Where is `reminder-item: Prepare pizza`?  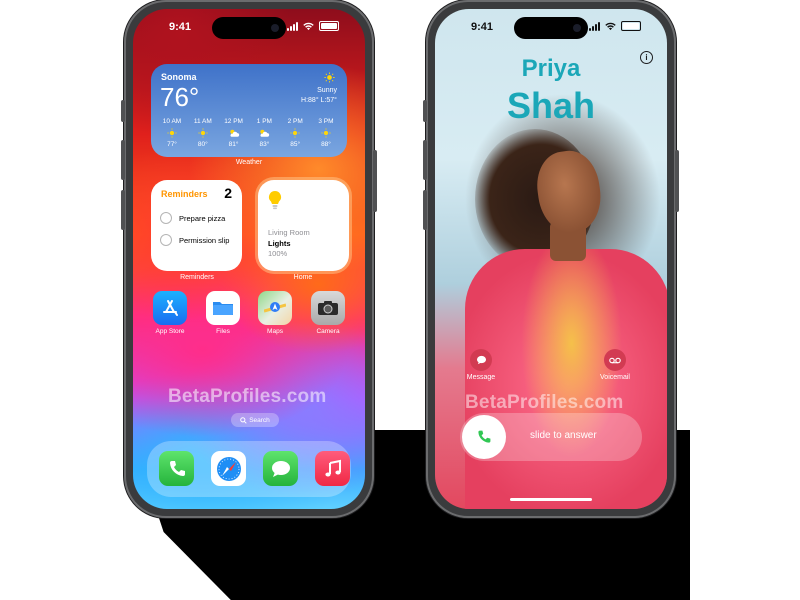 reminder-item: Prepare pizza is located at coordinates (192, 218).